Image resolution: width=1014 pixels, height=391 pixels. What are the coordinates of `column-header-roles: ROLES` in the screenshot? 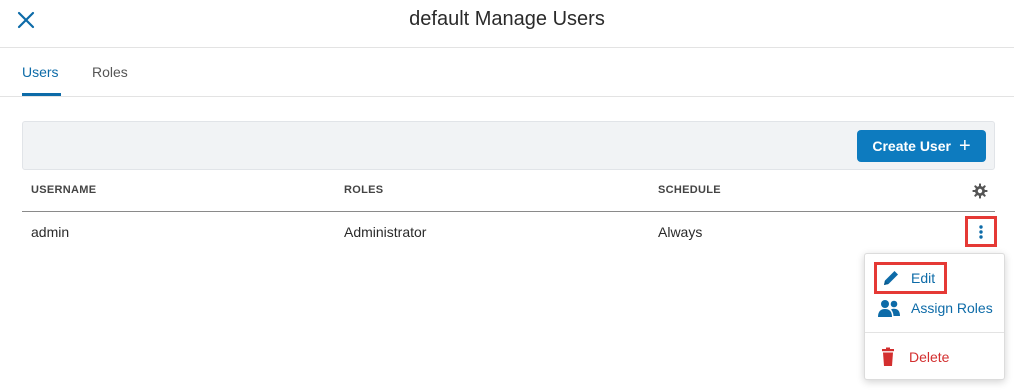 It's located at (363, 190).